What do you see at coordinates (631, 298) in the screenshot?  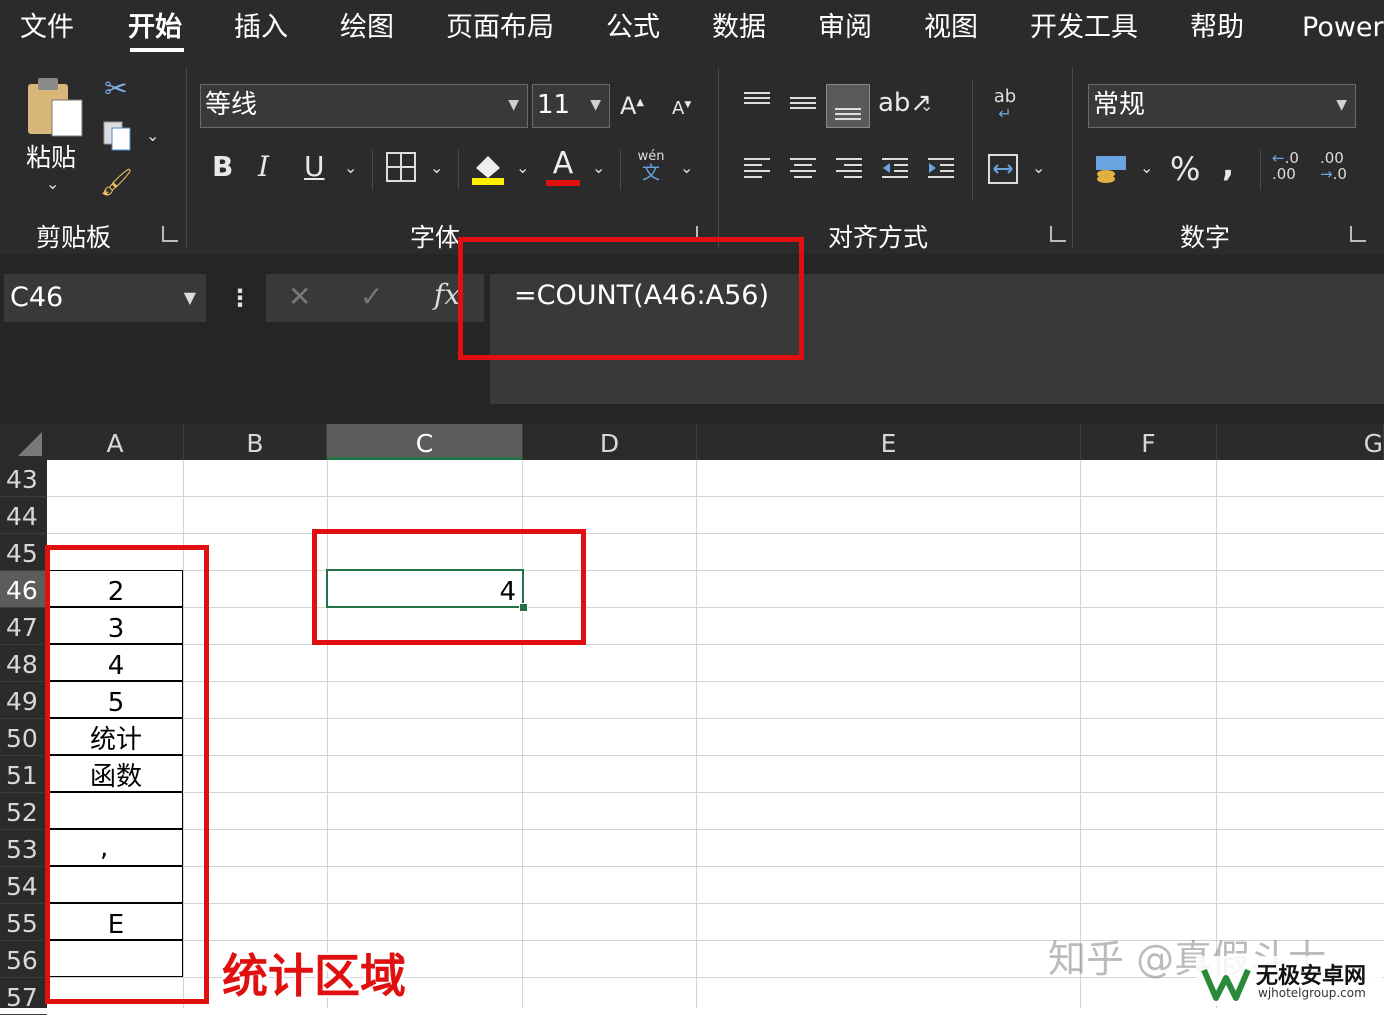 I see `formula-highlight-box` at bounding box center [631, 298].